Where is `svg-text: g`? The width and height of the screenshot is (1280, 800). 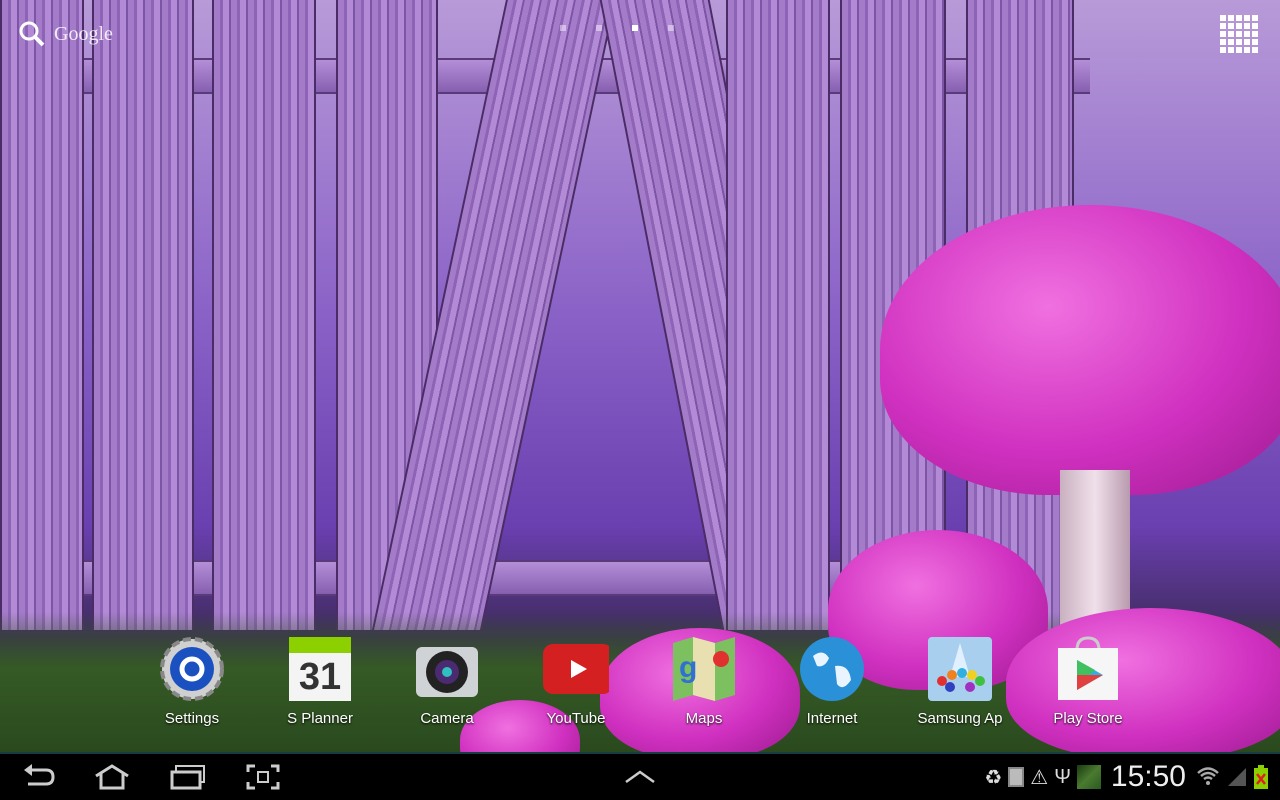
svg-text: g is located at coordinates (688, 667).